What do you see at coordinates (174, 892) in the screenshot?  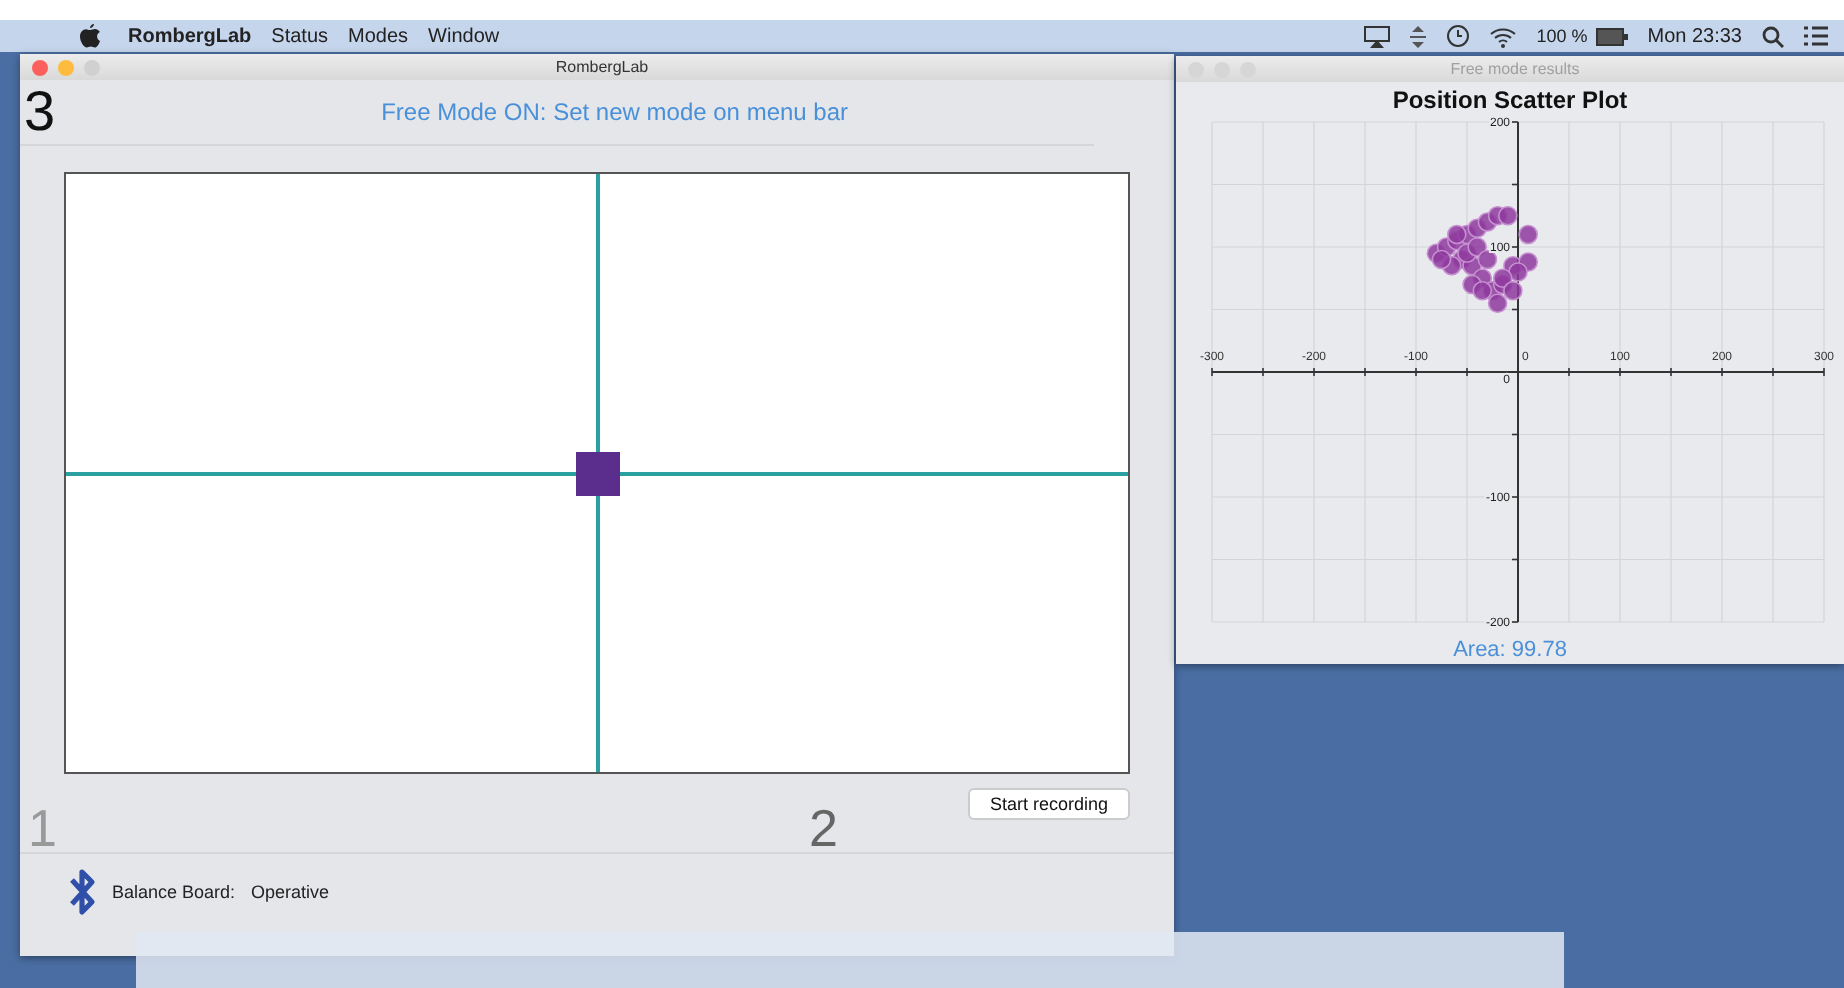 I see `device-label: Balance Board:` at bounding box center [174, 892].